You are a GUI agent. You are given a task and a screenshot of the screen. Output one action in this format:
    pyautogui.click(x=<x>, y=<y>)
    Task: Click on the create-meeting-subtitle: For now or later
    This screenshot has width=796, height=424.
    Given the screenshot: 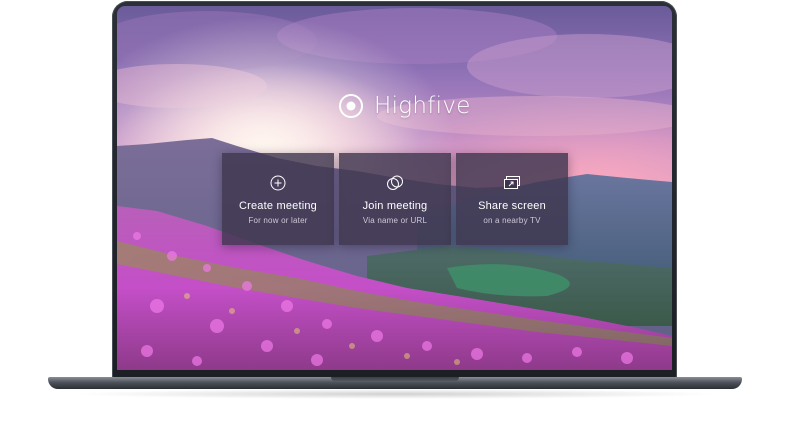 What is the action you would take?
    pyautogui.click(x=278, y=220)
    